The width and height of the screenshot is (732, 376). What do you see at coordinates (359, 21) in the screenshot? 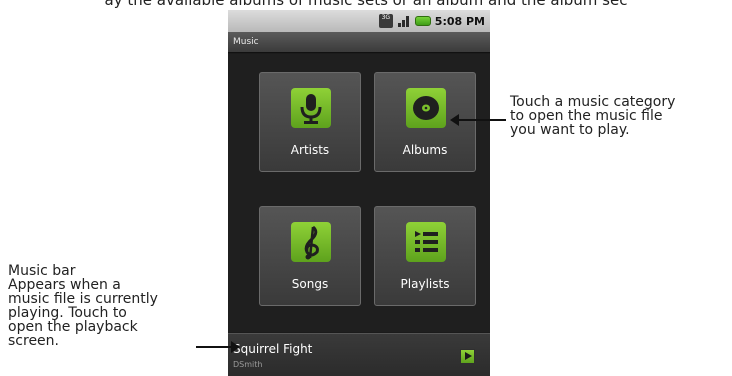
I see `status-bar: 3G 5:08 PM` at bounding box center [359, 21].